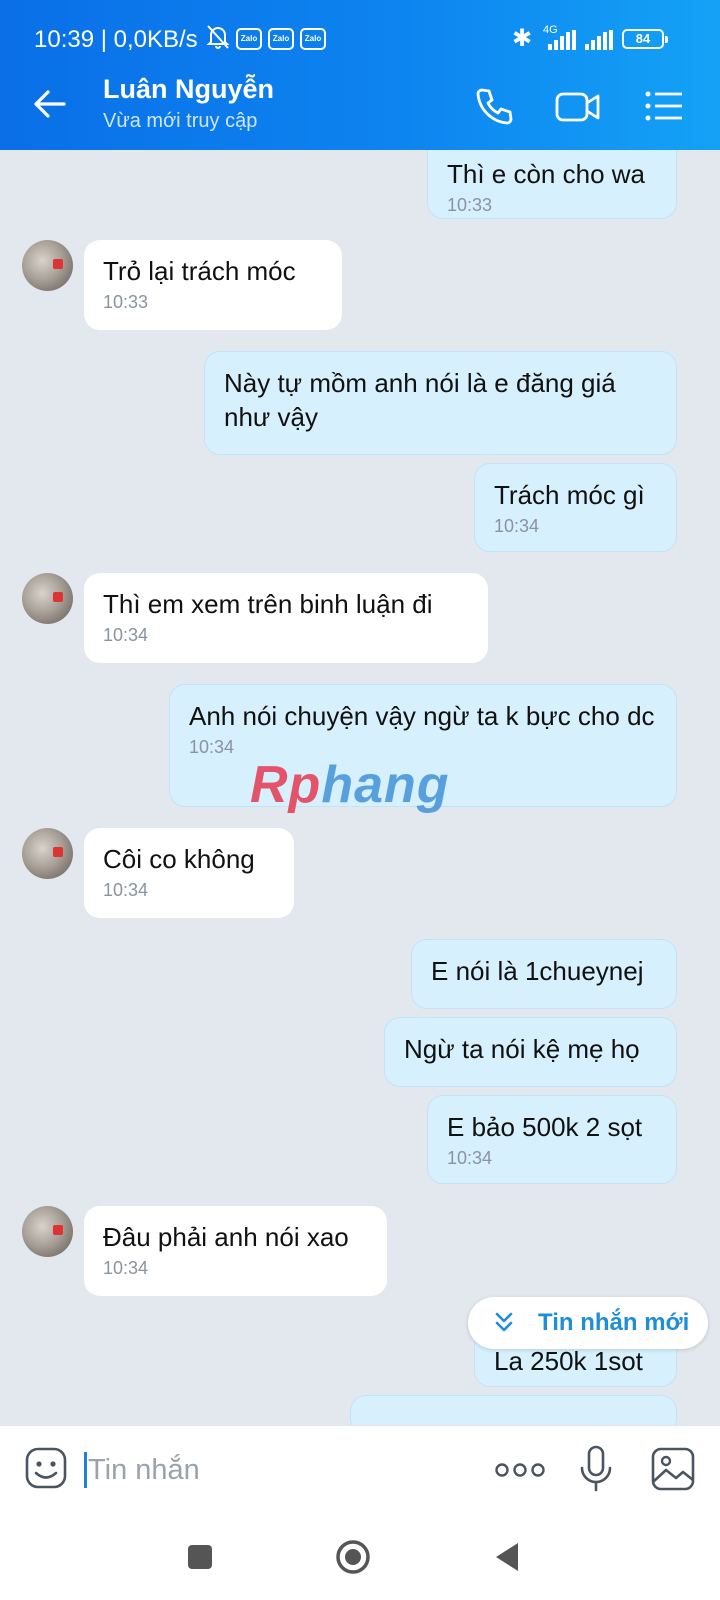  Describe the element at coordinates (504, 1322) in the screenshot. I see `double-chevron-down-icon` at that location.